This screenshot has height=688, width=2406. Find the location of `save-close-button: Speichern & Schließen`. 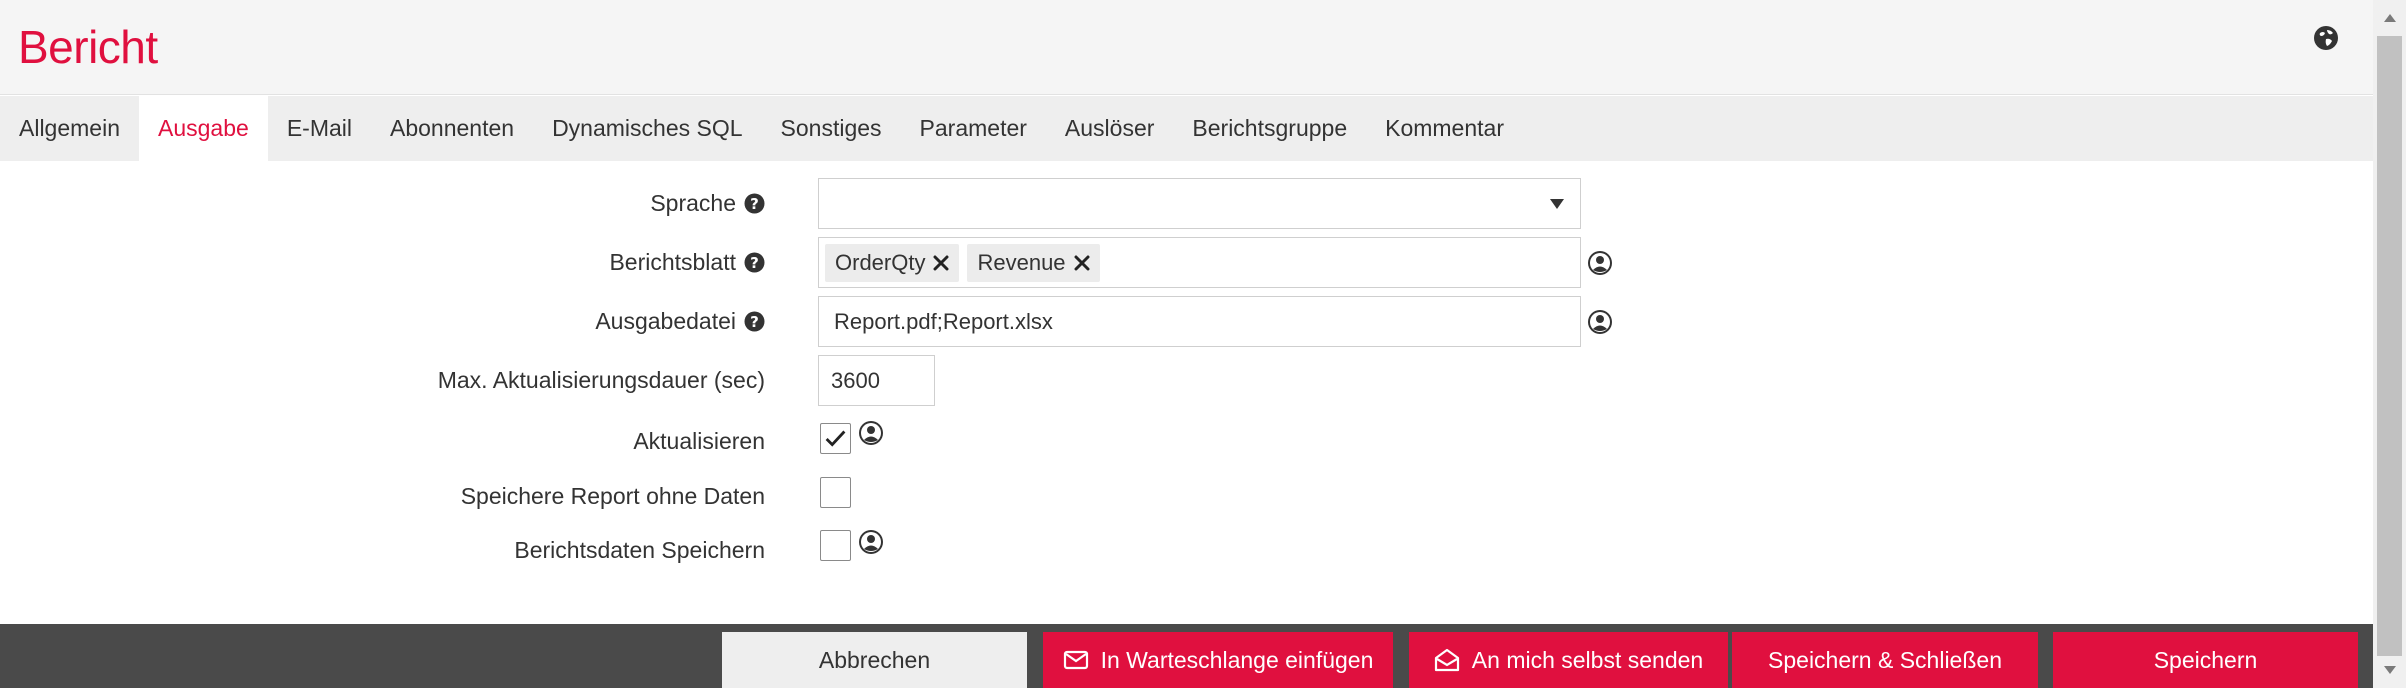

save-close-button: Speichern & Schließen is located at coordinates (1885, 660).